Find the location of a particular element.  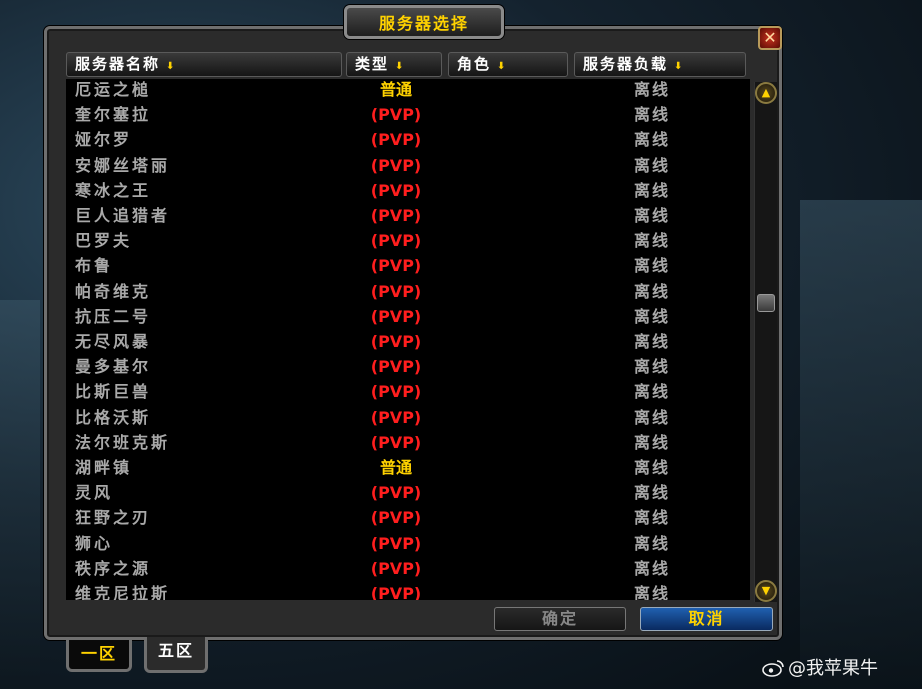

watermark: @我苹果牛 is located at coordinates (820, 667).